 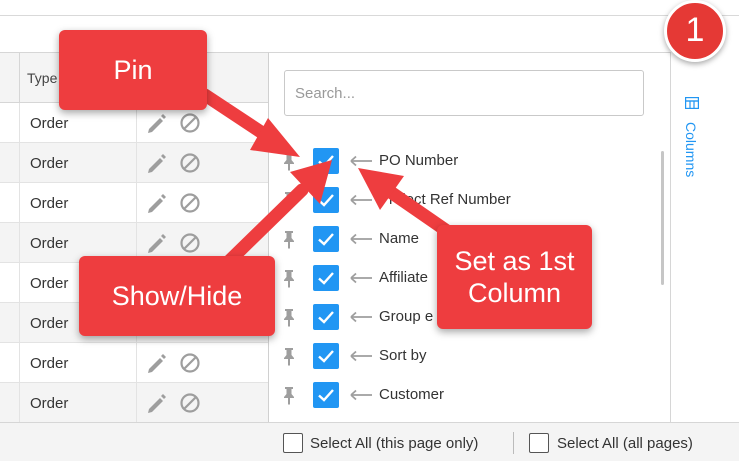 What do you see at coordinates (625, 443) in the screenshot?
I see `select-all-label: Select All (all pages)` at bounding box center [625, 443].